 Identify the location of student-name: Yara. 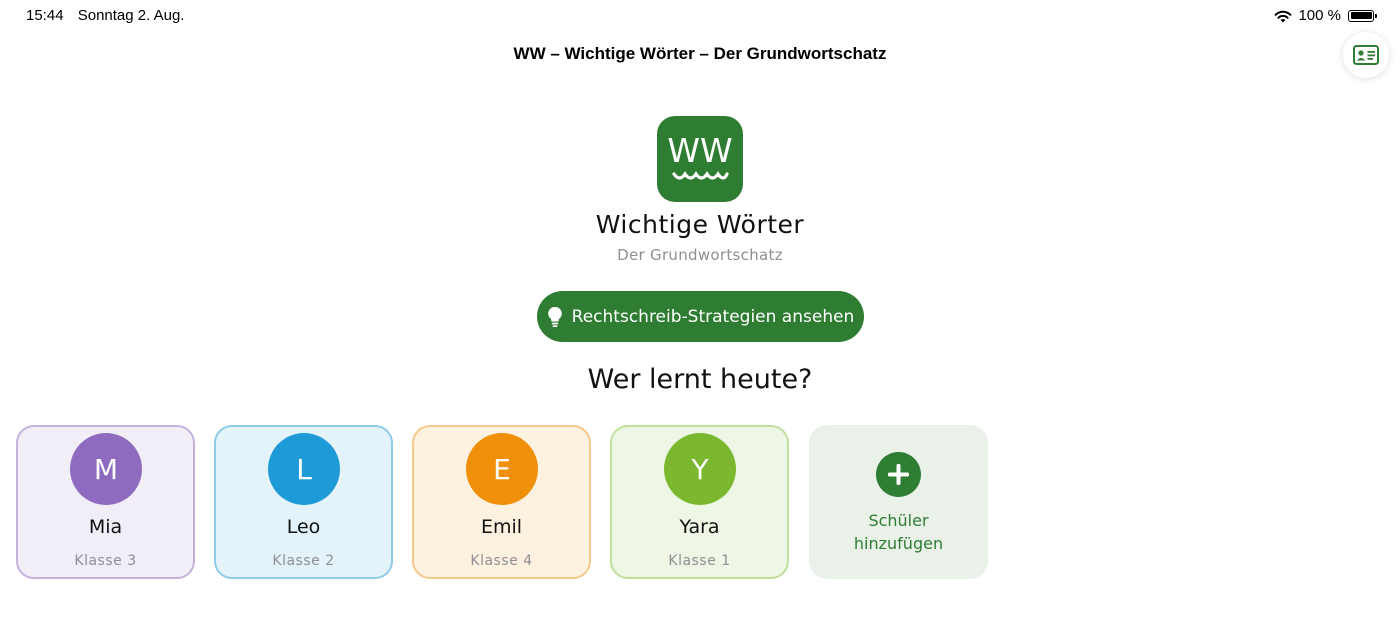
(699, 527).